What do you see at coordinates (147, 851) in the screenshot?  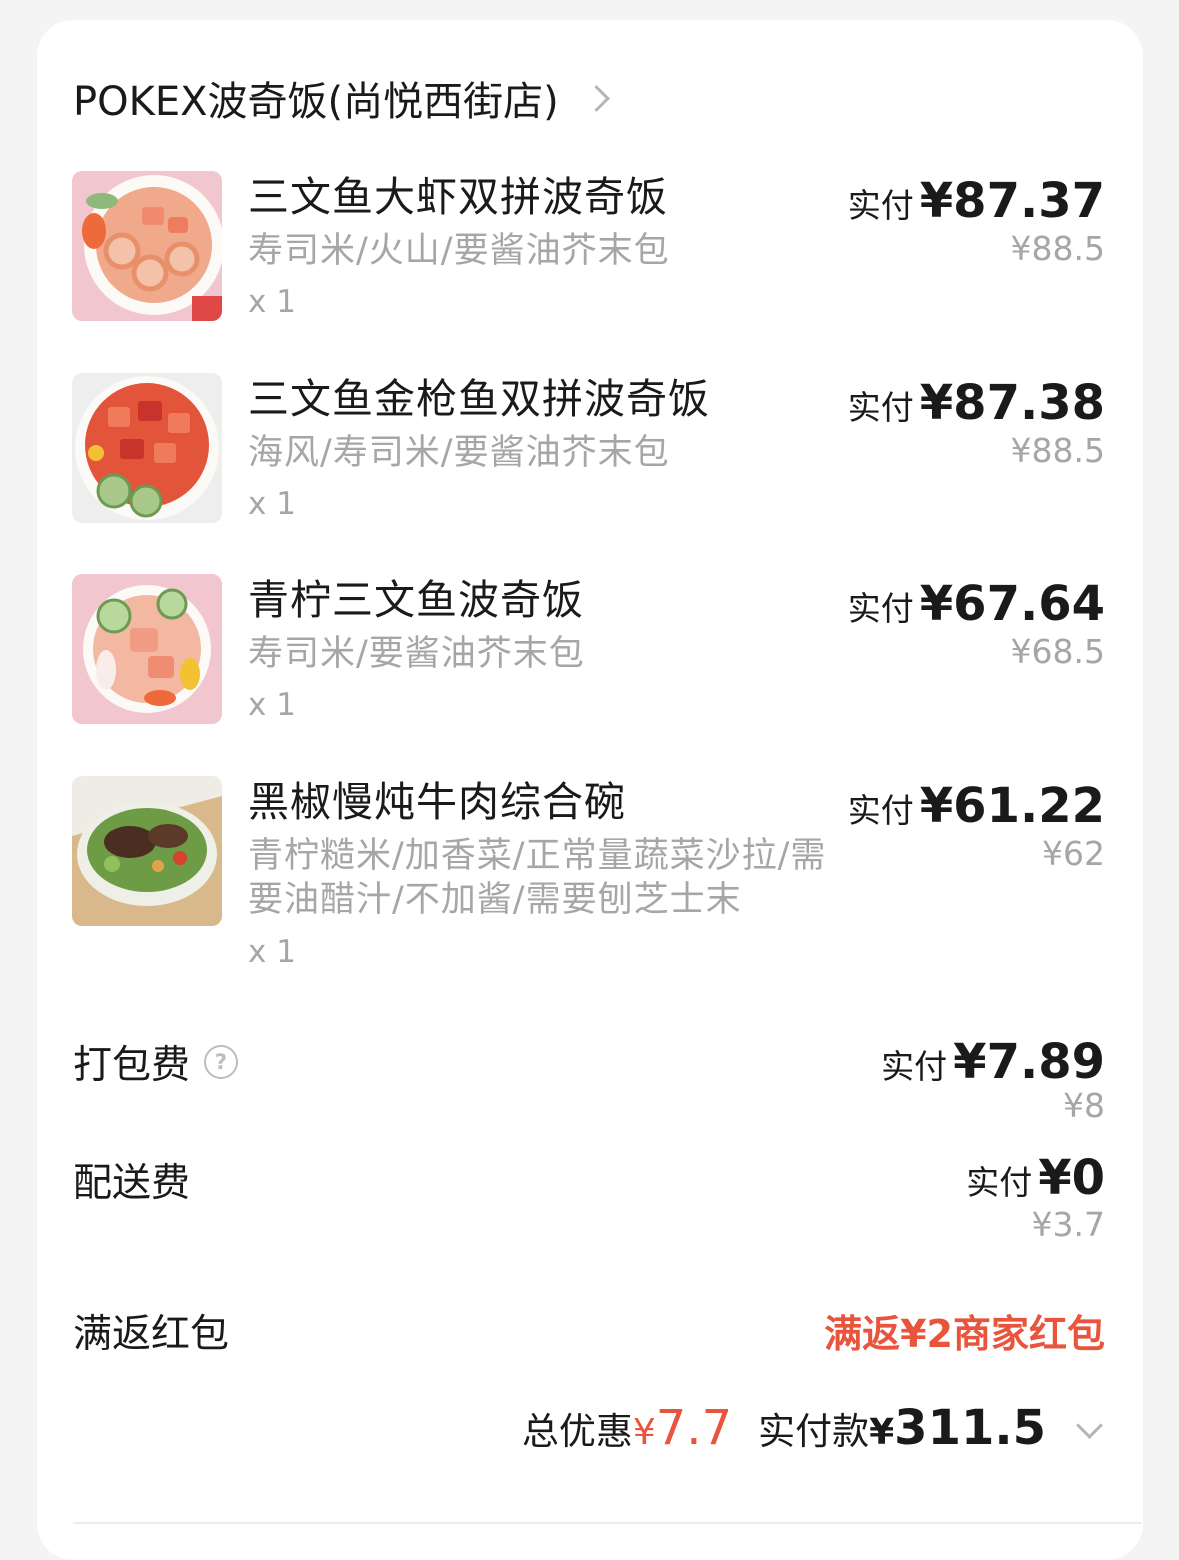 I see `beef-salad-bowl-image` at bounding box center [147, 851].